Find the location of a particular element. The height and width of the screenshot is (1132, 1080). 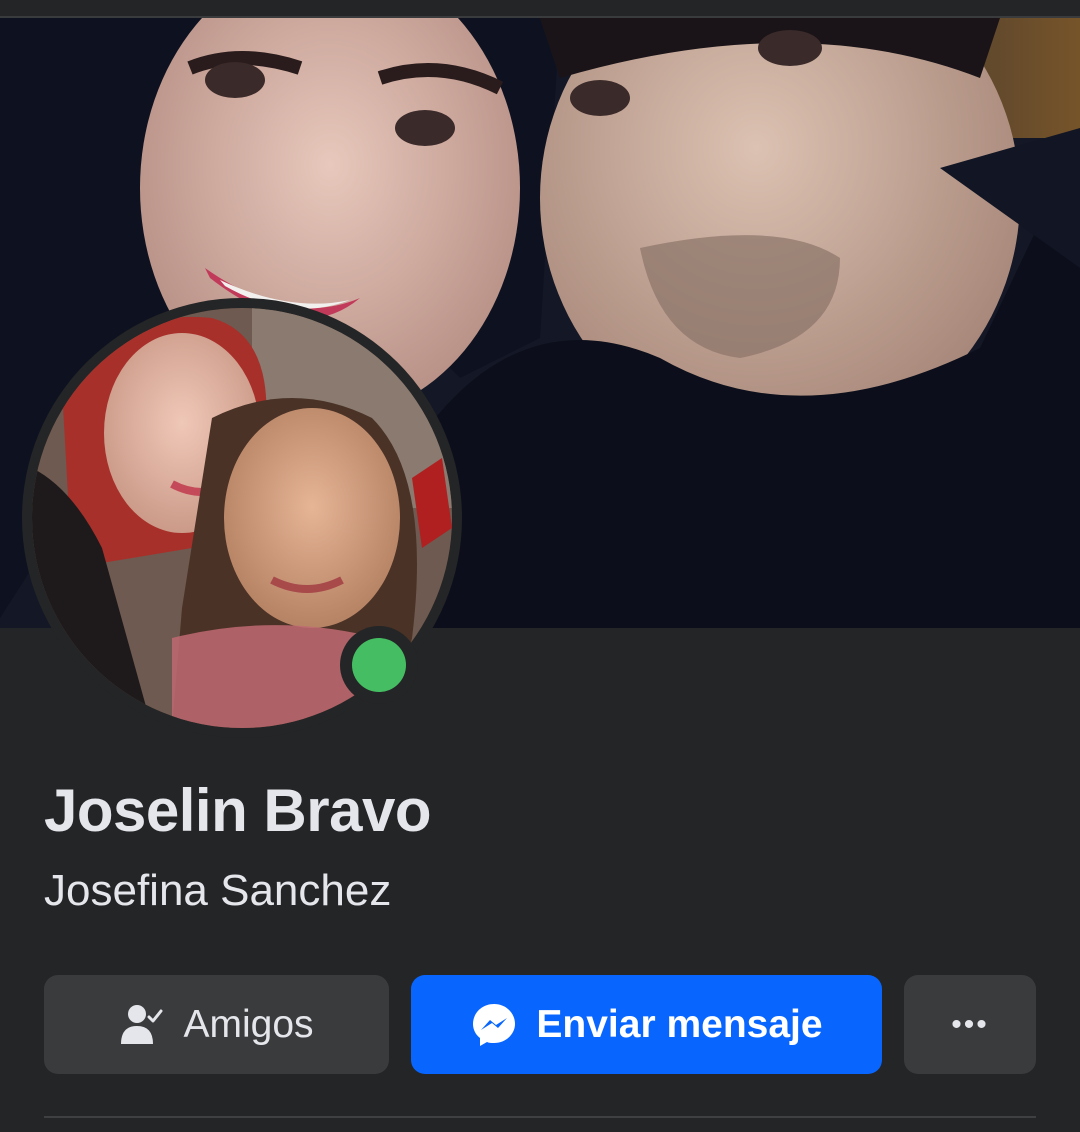

send-message-button: Enviar mensaje is located at coordinates (646, 1024).